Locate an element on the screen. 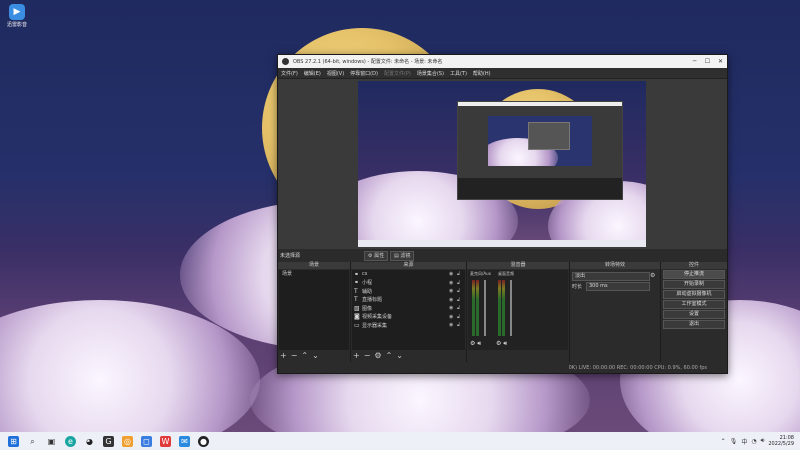 The width and height of the screenshot is (800, 450). menu-view: 视图(V) is located at coordinates (335, 73).